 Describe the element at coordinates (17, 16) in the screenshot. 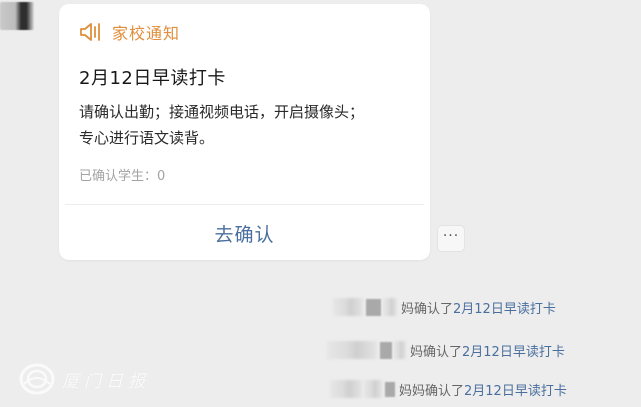

I see `sender-avatar` at that location.